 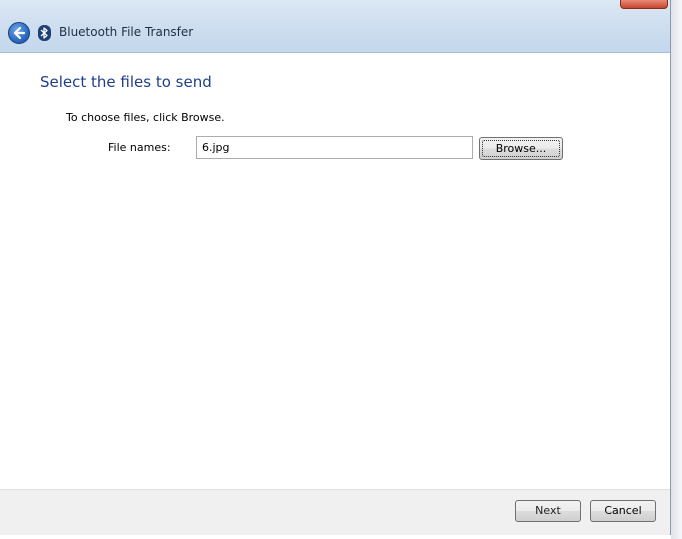 What do you see at coordinates (334, 147) in the screenshot?
I see `file-names-input` at bounding box center [334, 147].